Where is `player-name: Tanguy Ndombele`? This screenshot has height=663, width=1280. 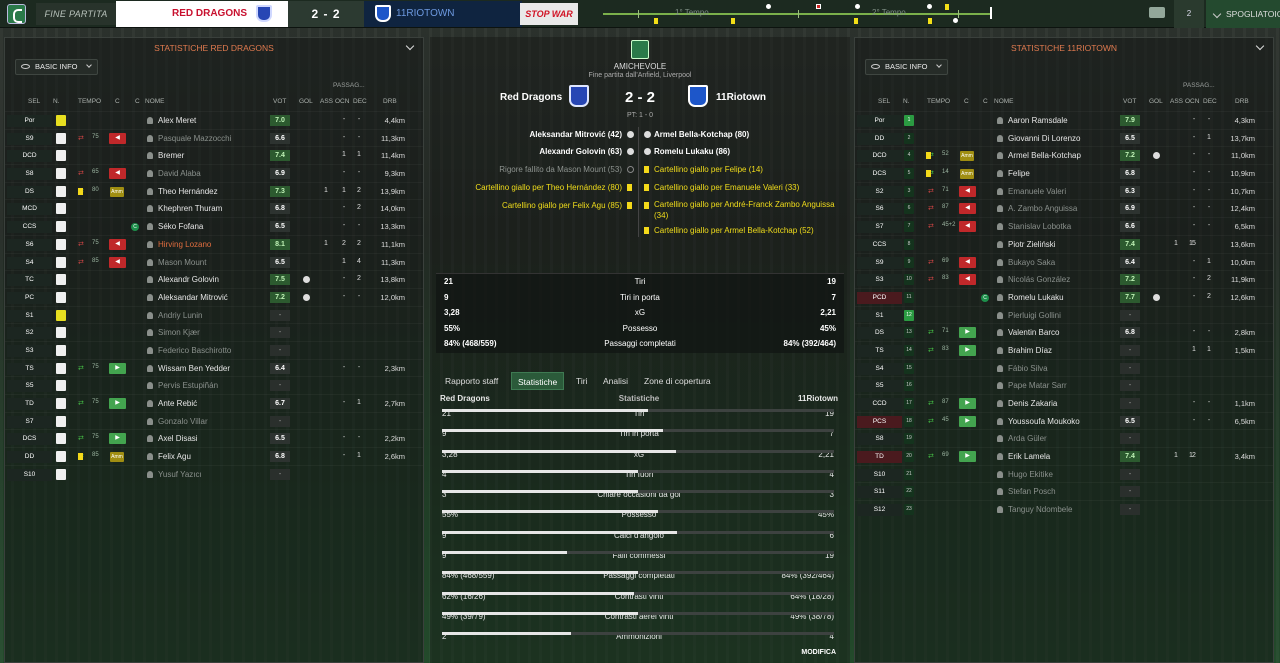 player-name: Tanguy Ndombele is located at coordinates (1040, 509).